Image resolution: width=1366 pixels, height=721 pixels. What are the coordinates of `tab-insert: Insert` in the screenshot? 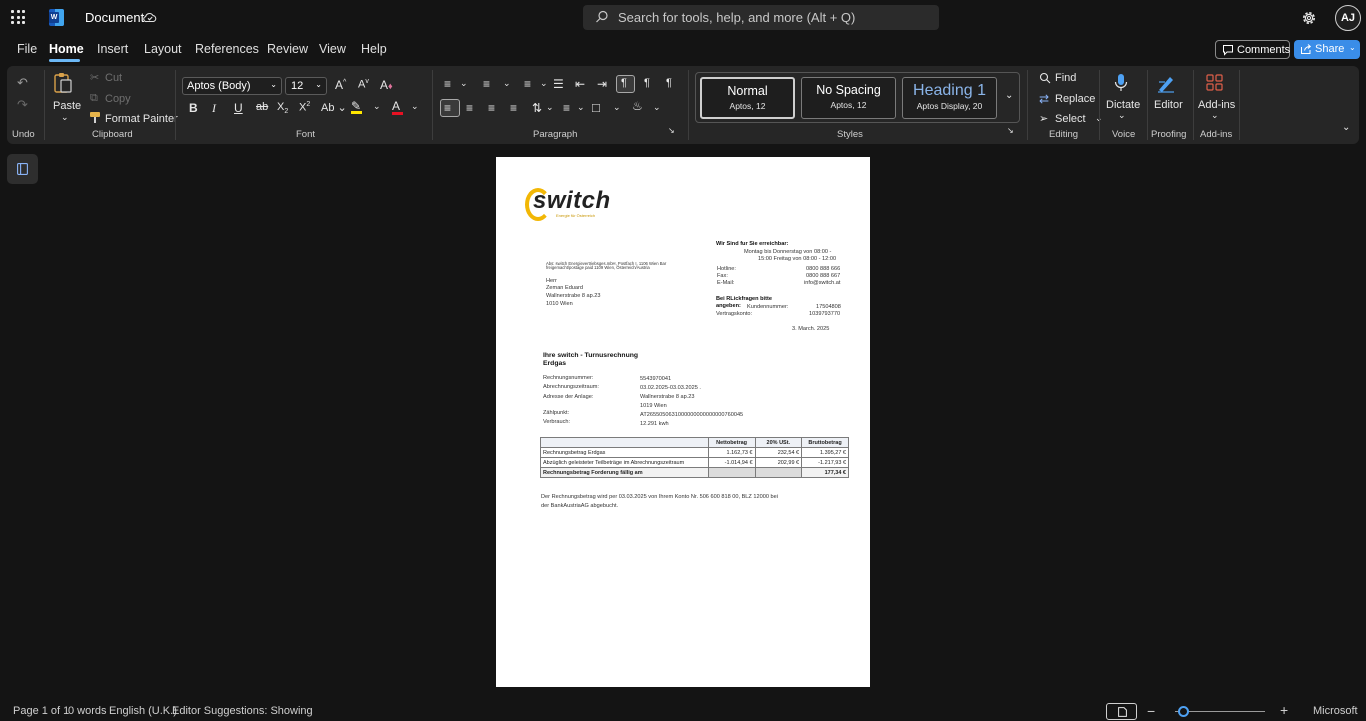 It's located at (112, 49).